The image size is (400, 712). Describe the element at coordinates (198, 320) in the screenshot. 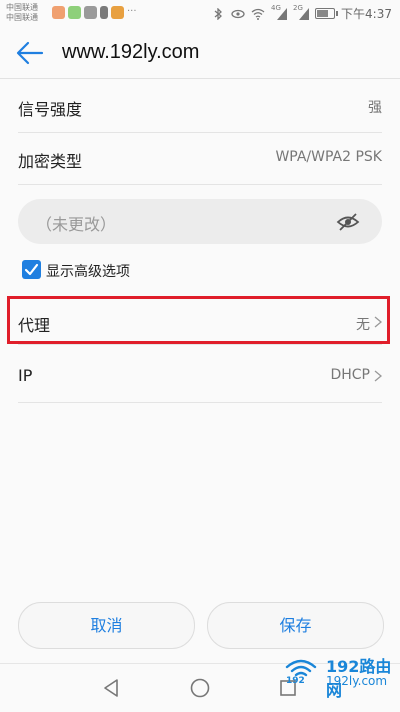

I see `proxy-highlight-box` at that location.